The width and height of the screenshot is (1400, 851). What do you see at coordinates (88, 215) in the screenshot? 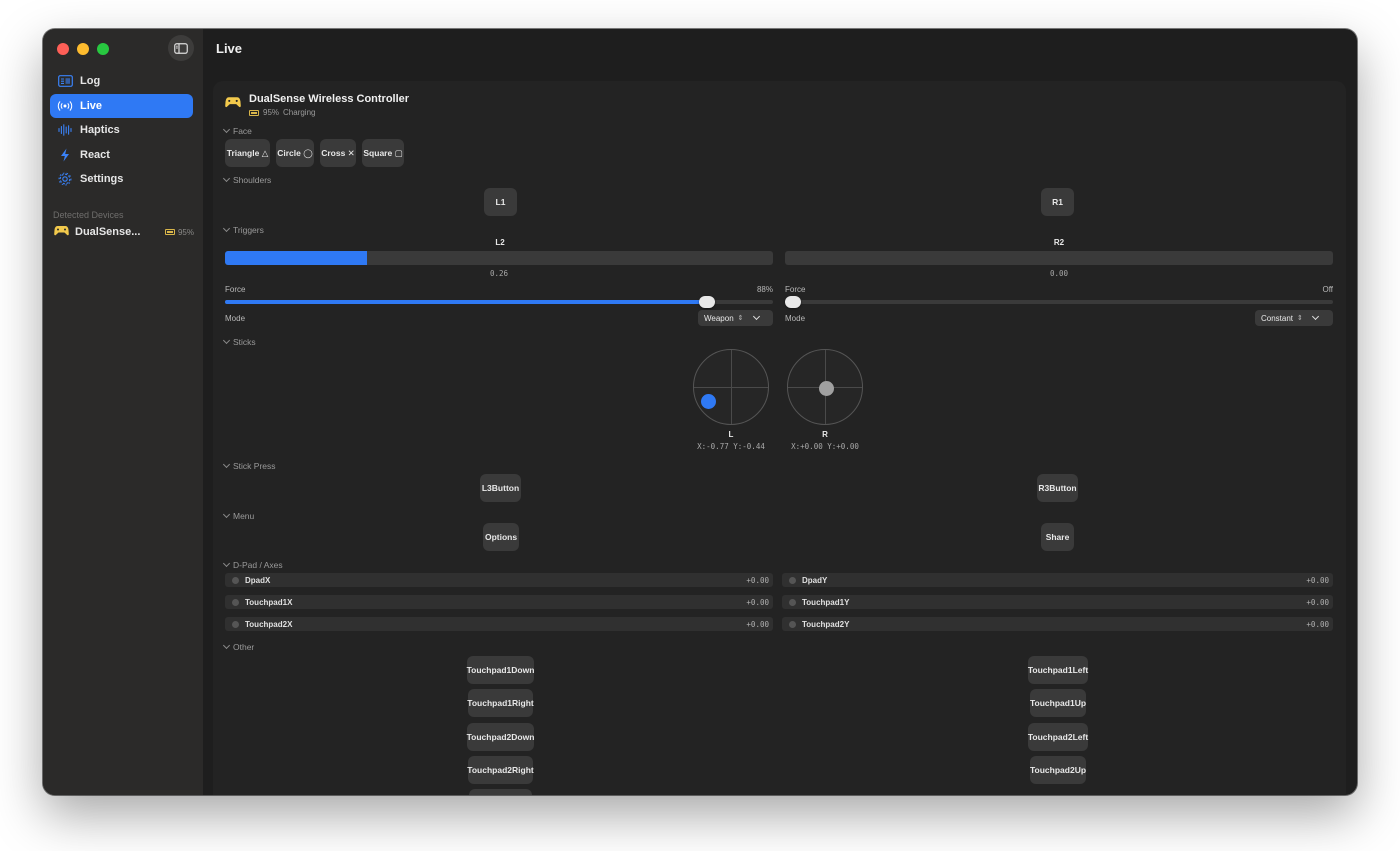
I see `detected-devices-heading: Detected Devices` at bounding box center [88, 215].